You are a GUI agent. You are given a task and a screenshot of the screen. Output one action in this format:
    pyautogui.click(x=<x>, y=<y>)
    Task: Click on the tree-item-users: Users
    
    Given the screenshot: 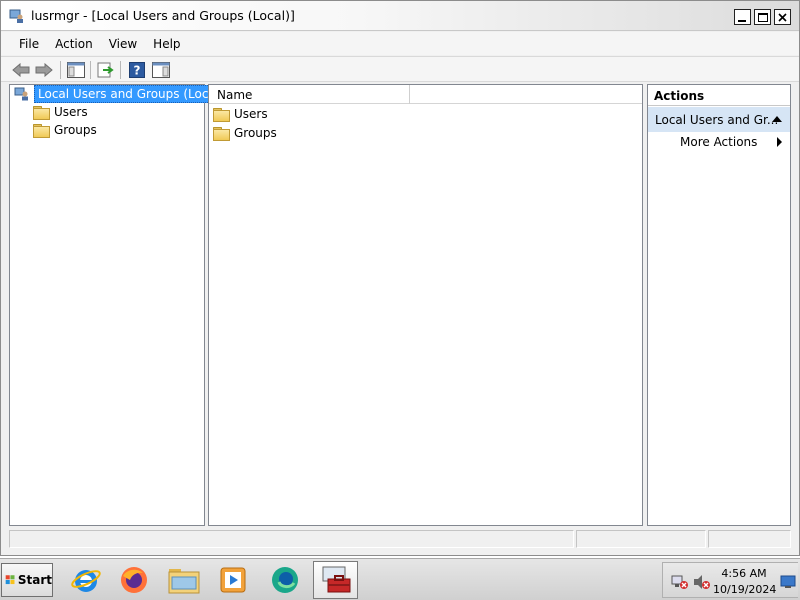 What is the action you would take?
    pyautogui.click(x=60, y=112)
    